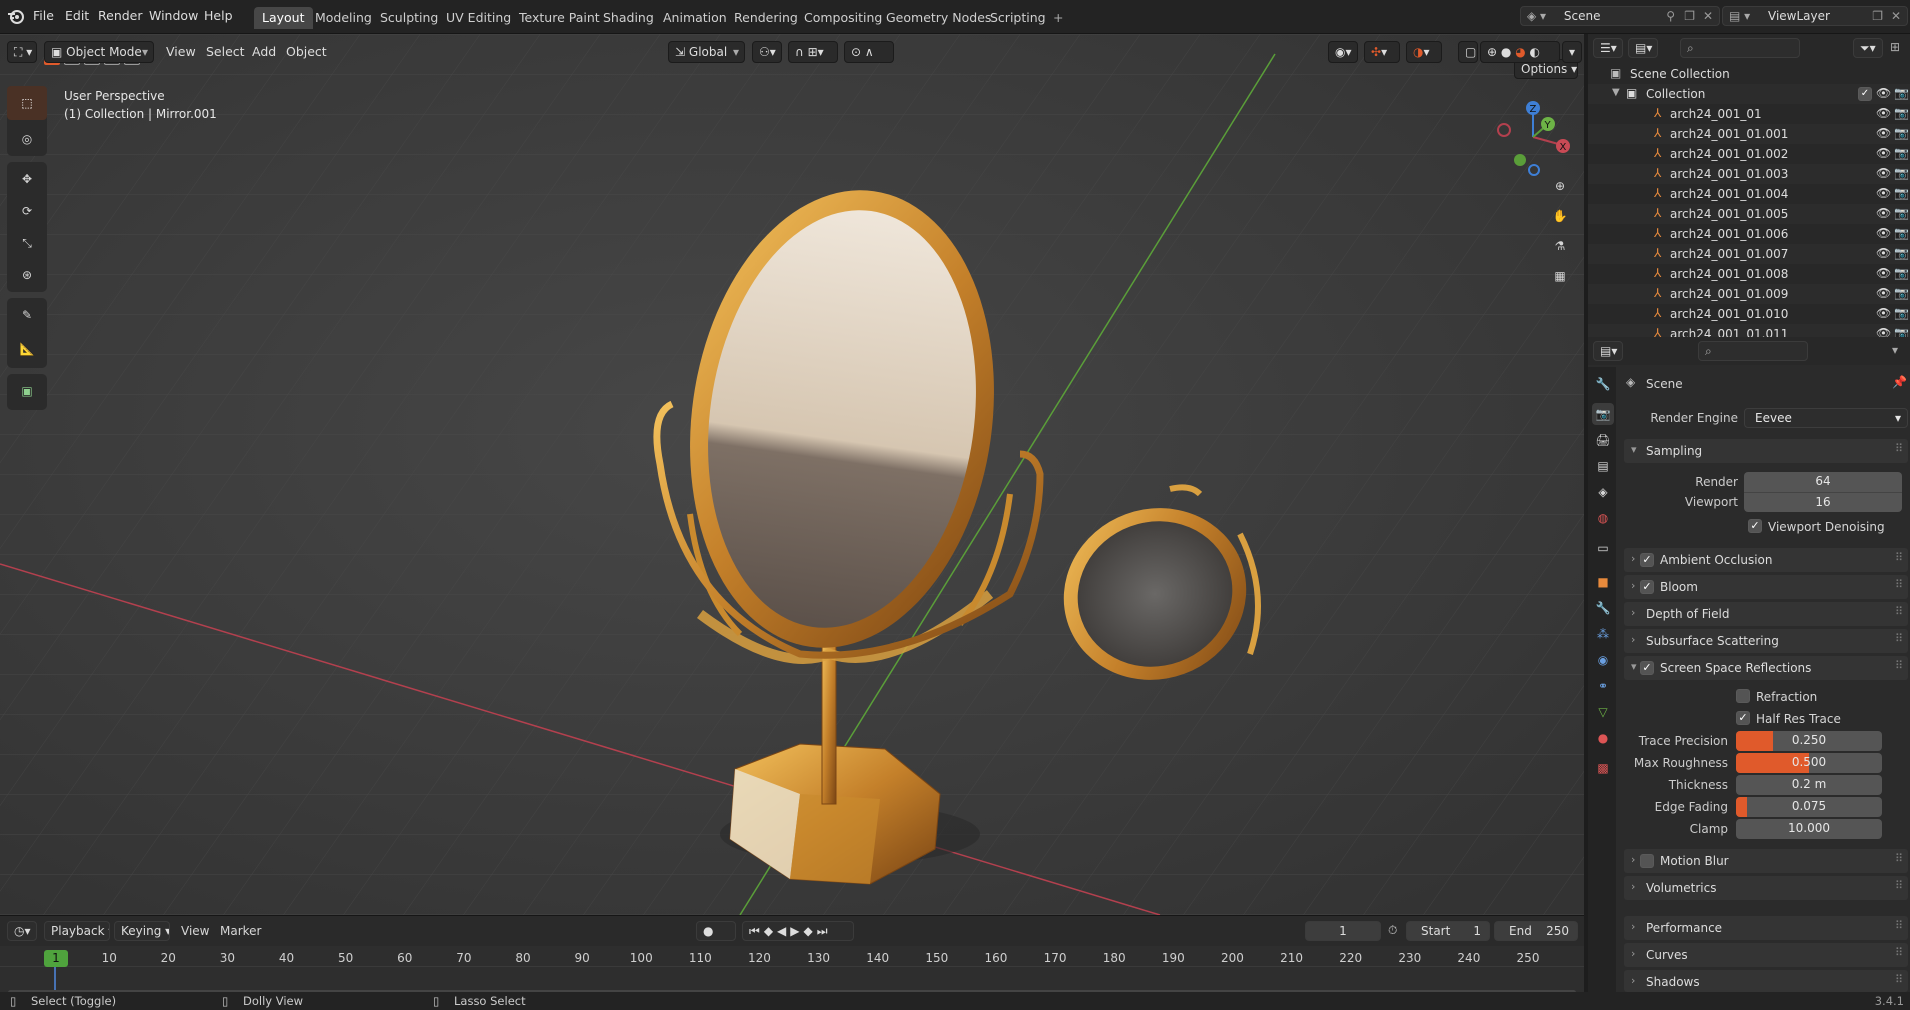  I want to click on editor-type-button: ⛶ ▾, so click(22, 52).